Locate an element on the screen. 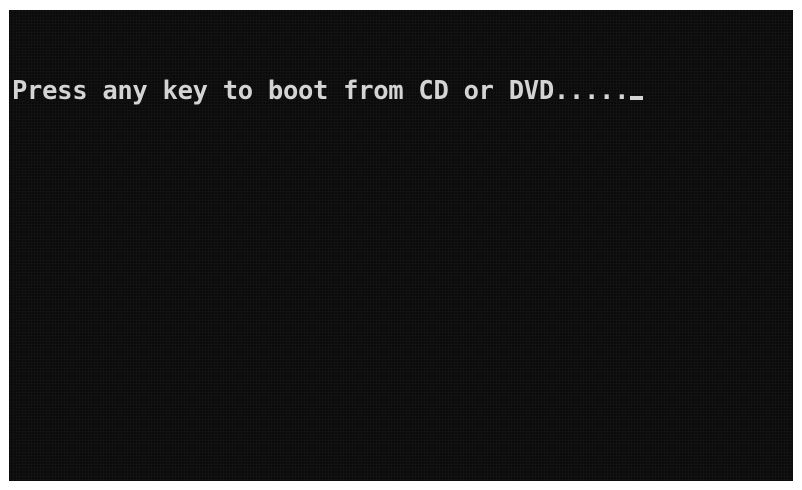  text-cursor-icon is located at coordinates (637, 98).